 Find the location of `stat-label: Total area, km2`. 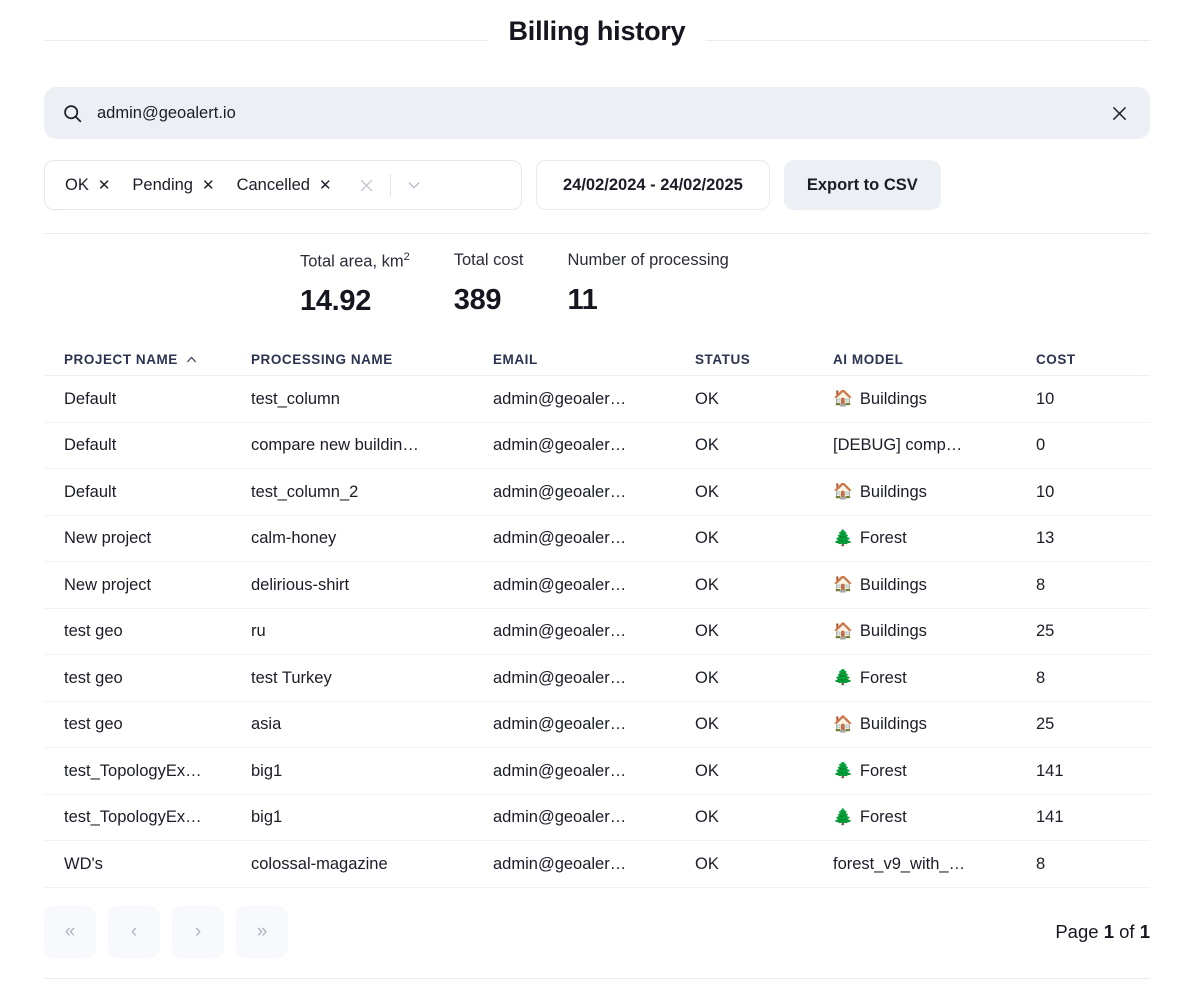

stat-label: Total area, km2 is located at coordinates (355, 261).